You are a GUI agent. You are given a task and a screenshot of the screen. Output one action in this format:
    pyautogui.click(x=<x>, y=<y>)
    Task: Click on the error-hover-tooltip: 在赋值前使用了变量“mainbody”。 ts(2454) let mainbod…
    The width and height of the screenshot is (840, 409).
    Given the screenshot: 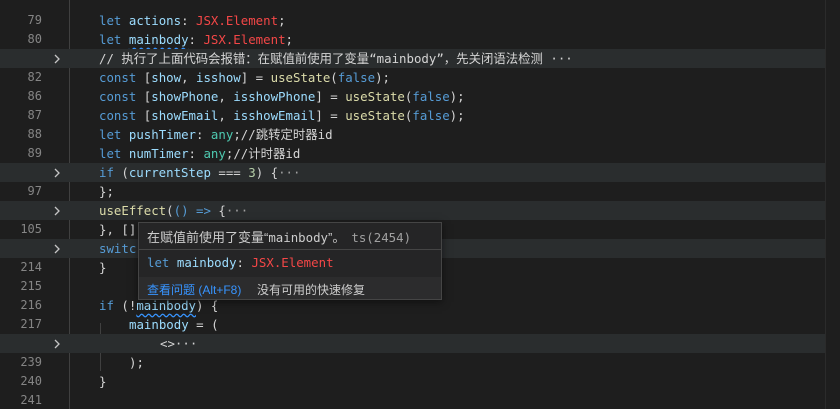 What is the action you would take?
    pyautogui.click(x=290, y=261)
    